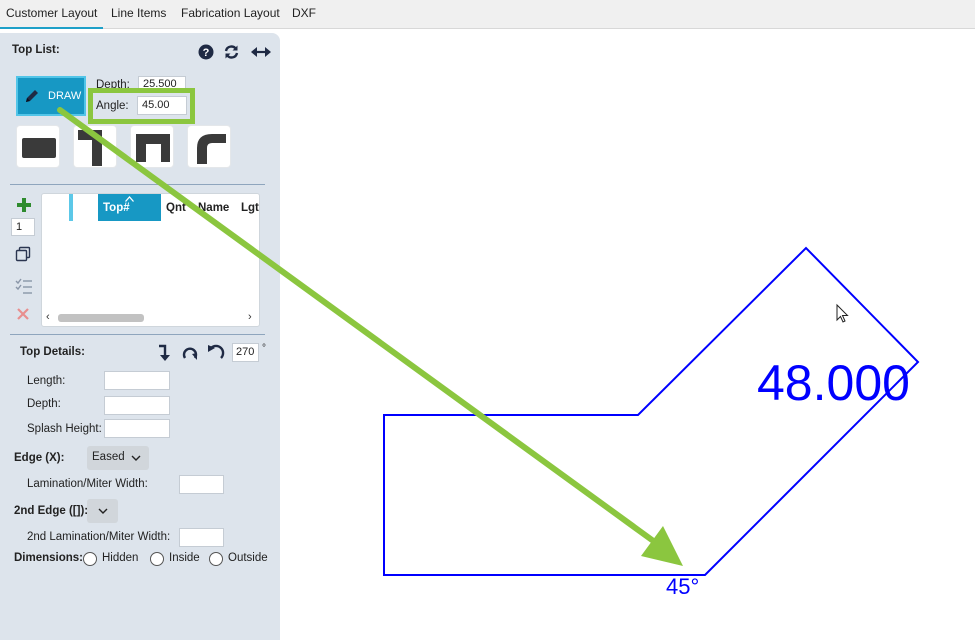  Describe the element at coordinates (138, 13) in the screenshot. I see `tab-line-items: Line Items` at that location.